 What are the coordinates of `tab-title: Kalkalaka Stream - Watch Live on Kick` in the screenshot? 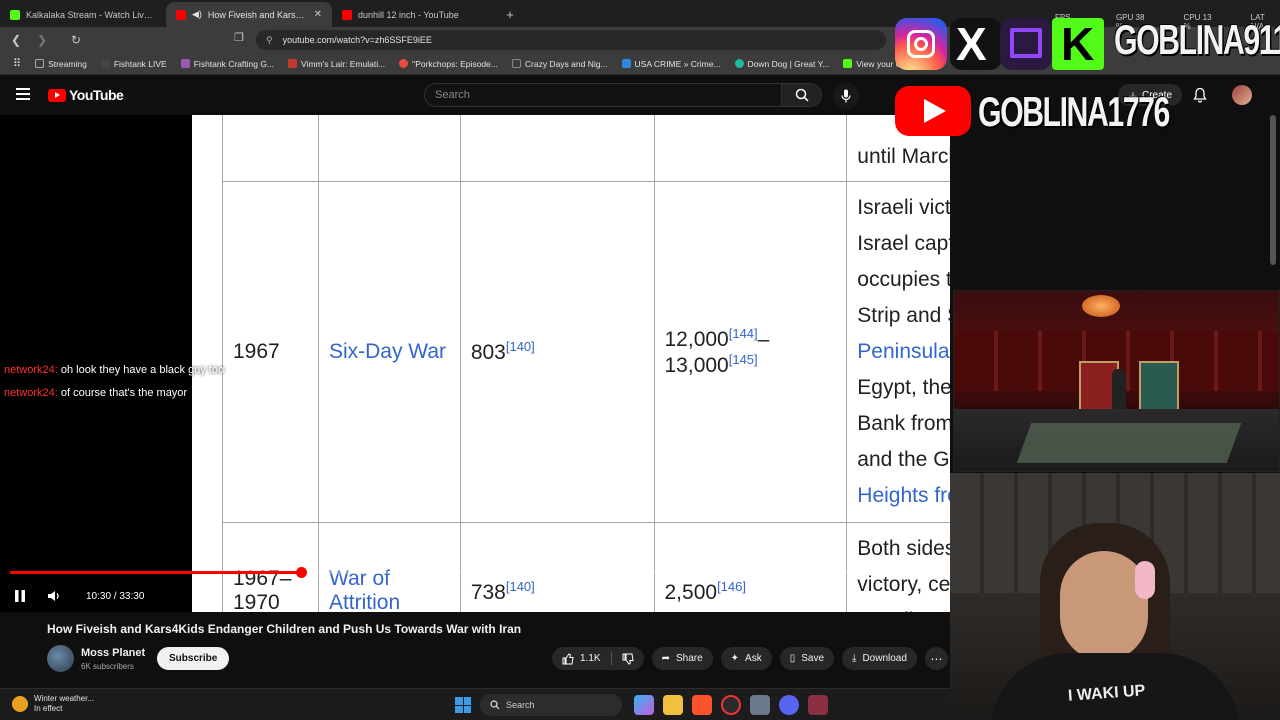 It's located at (91, 14).